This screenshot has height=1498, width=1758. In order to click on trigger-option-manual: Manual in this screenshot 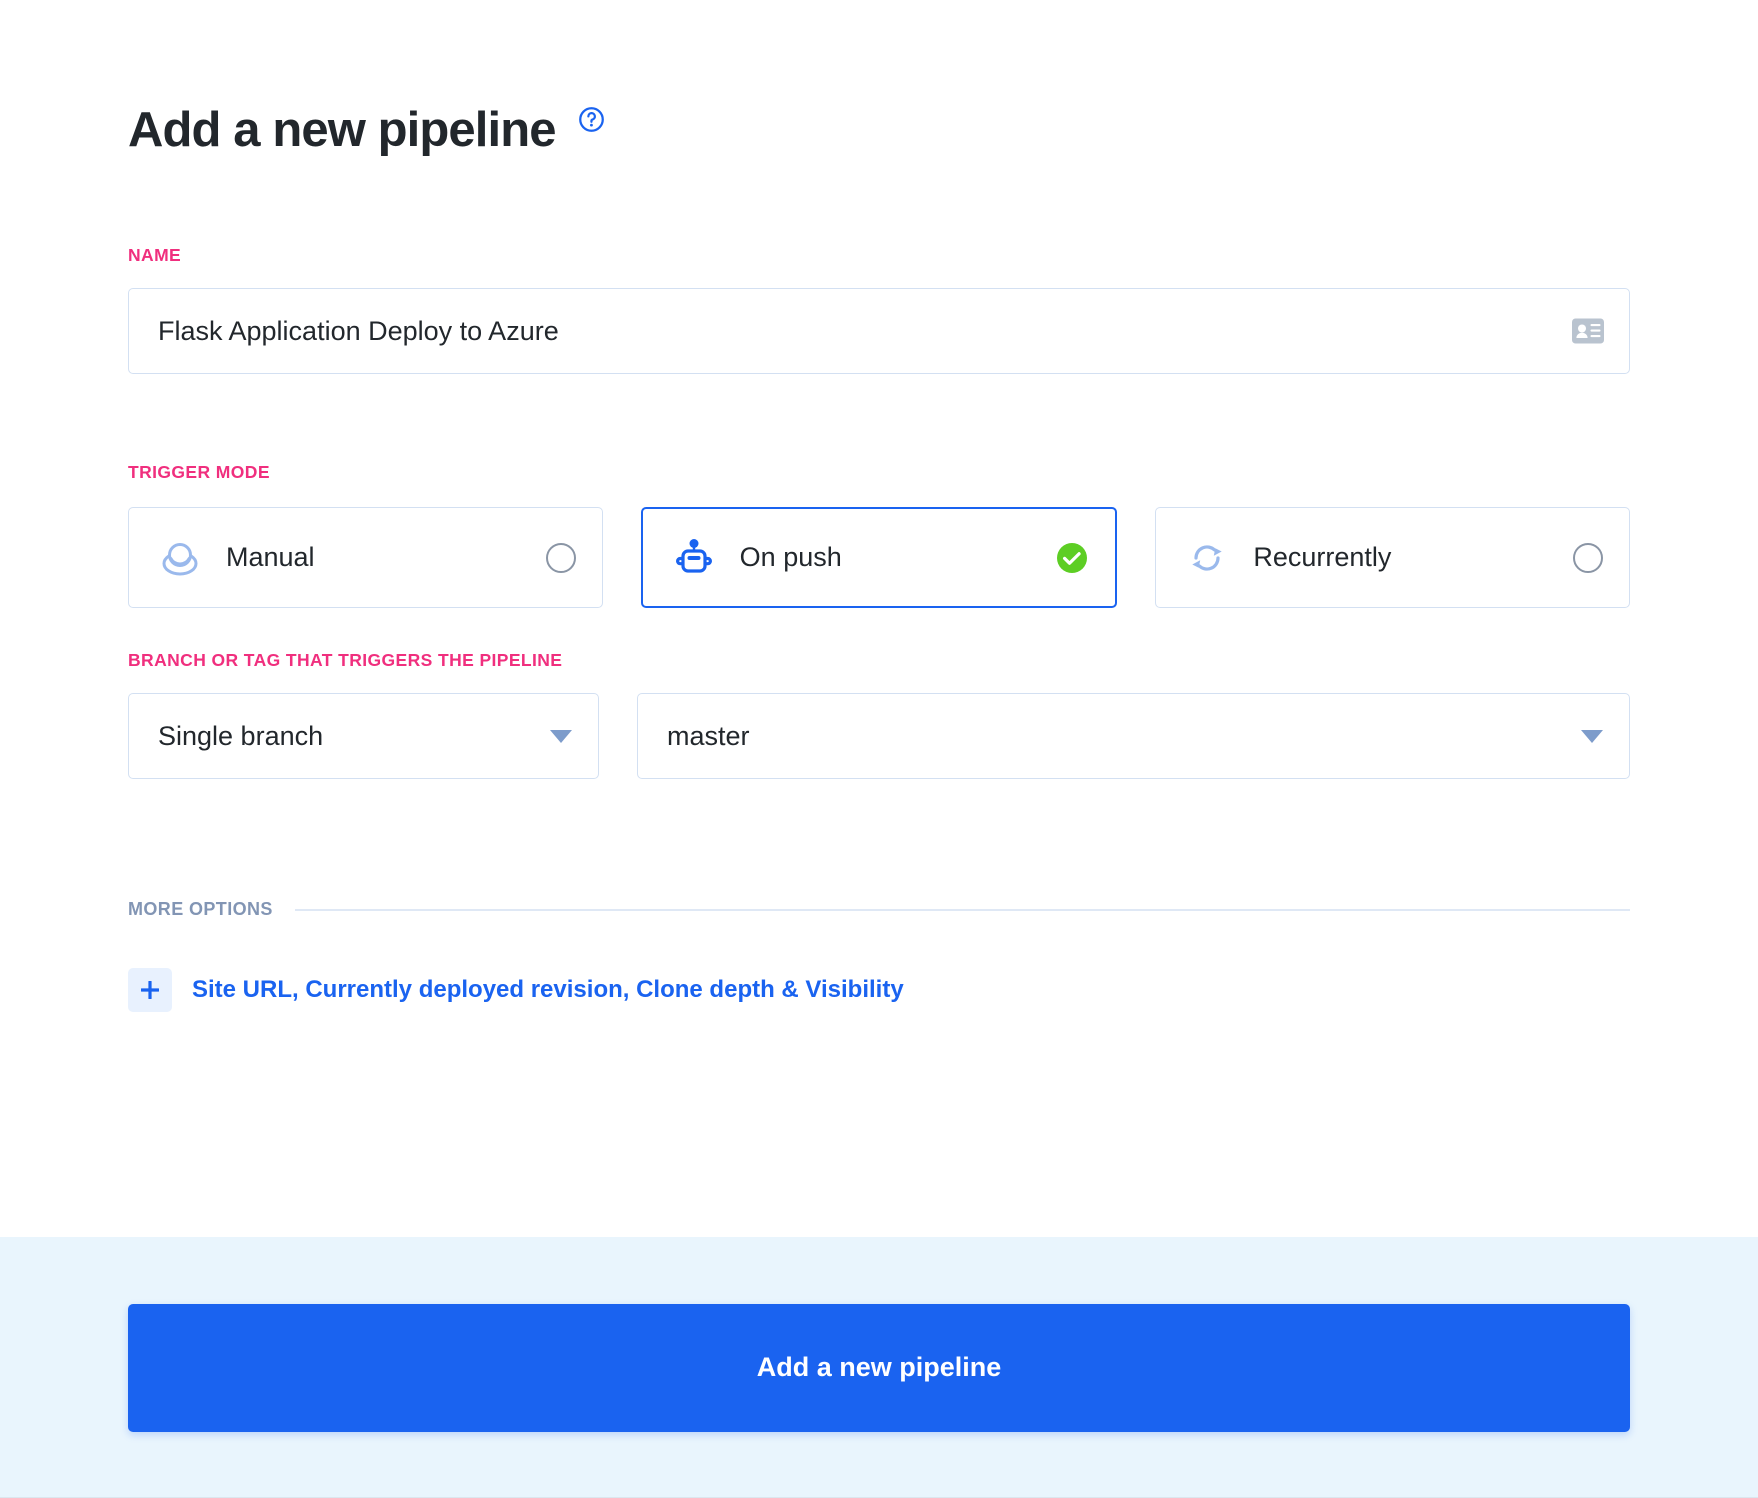, I will do `click(365, 557)`.